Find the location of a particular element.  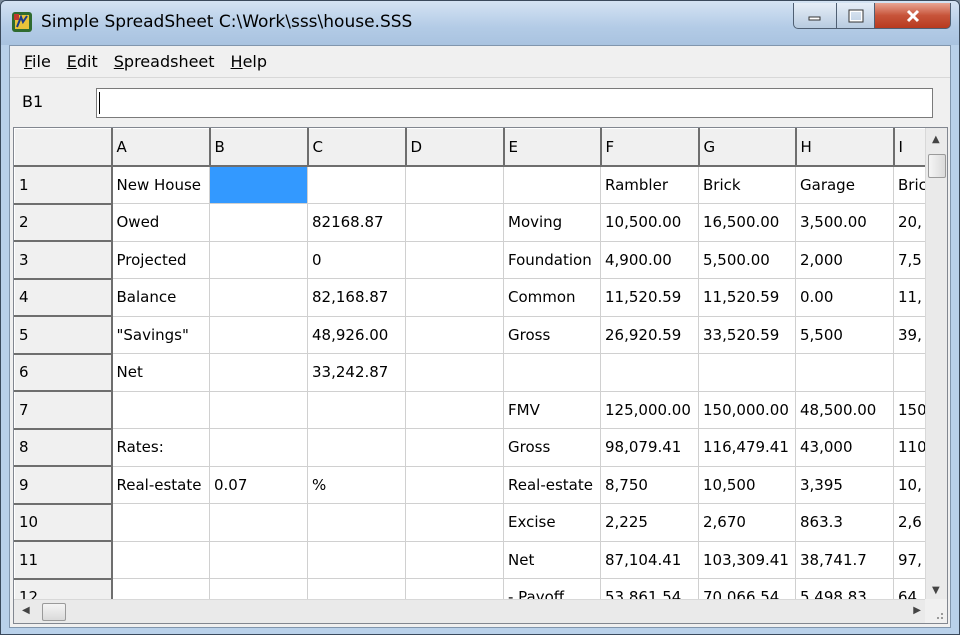

cell-e4: Common is located at coordinates (552, 297).